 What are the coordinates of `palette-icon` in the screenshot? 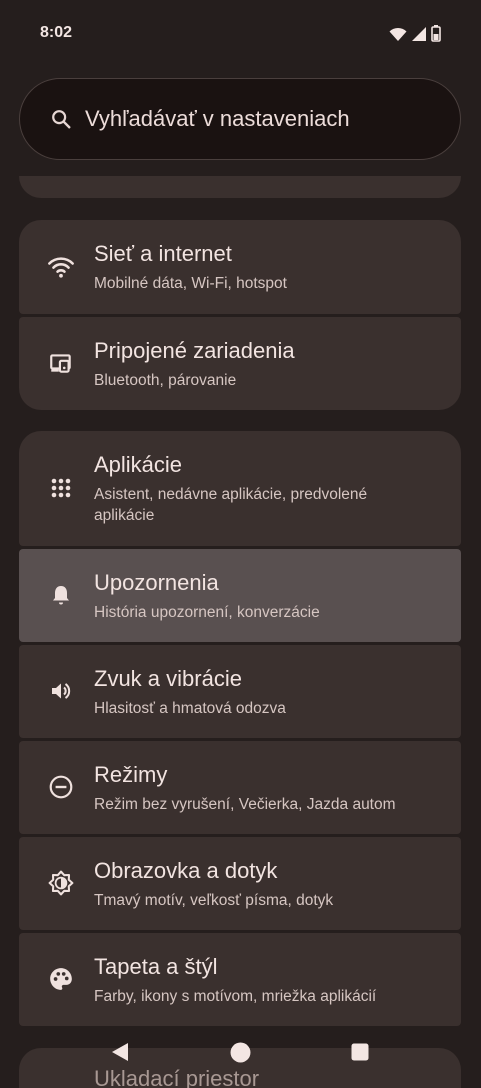 It's located at (61, 979).